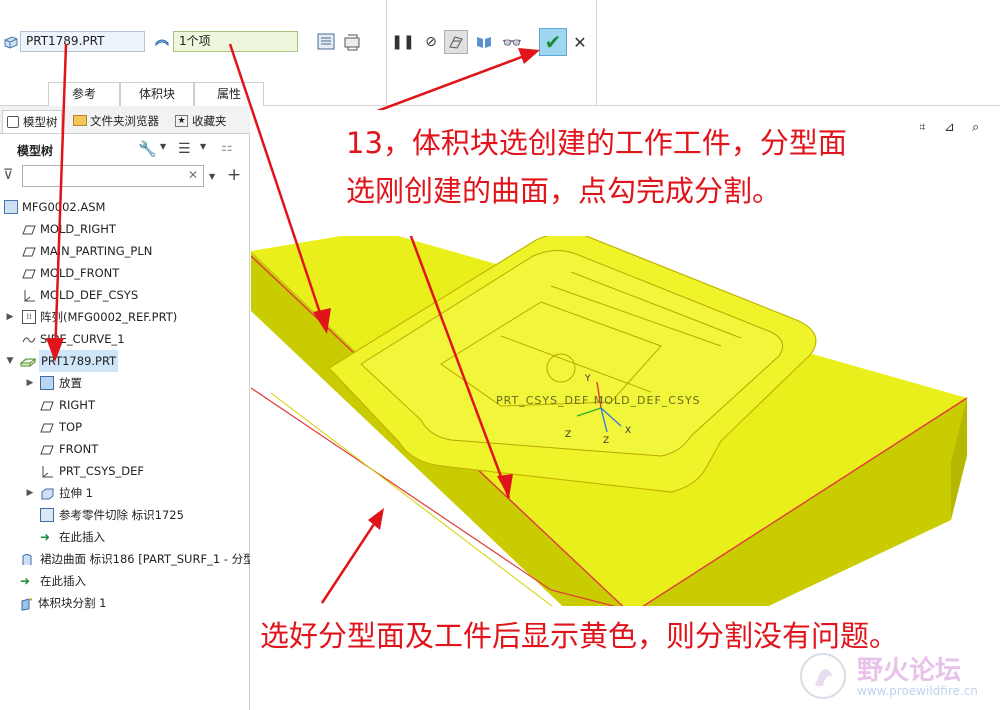 This screenshot has height=710, width=1000. I want to click on step-13-callout: 13，体积块选创建的工作工件，分型面 选刚创建的曲面，点勾完成分割。, so click(630, 173).